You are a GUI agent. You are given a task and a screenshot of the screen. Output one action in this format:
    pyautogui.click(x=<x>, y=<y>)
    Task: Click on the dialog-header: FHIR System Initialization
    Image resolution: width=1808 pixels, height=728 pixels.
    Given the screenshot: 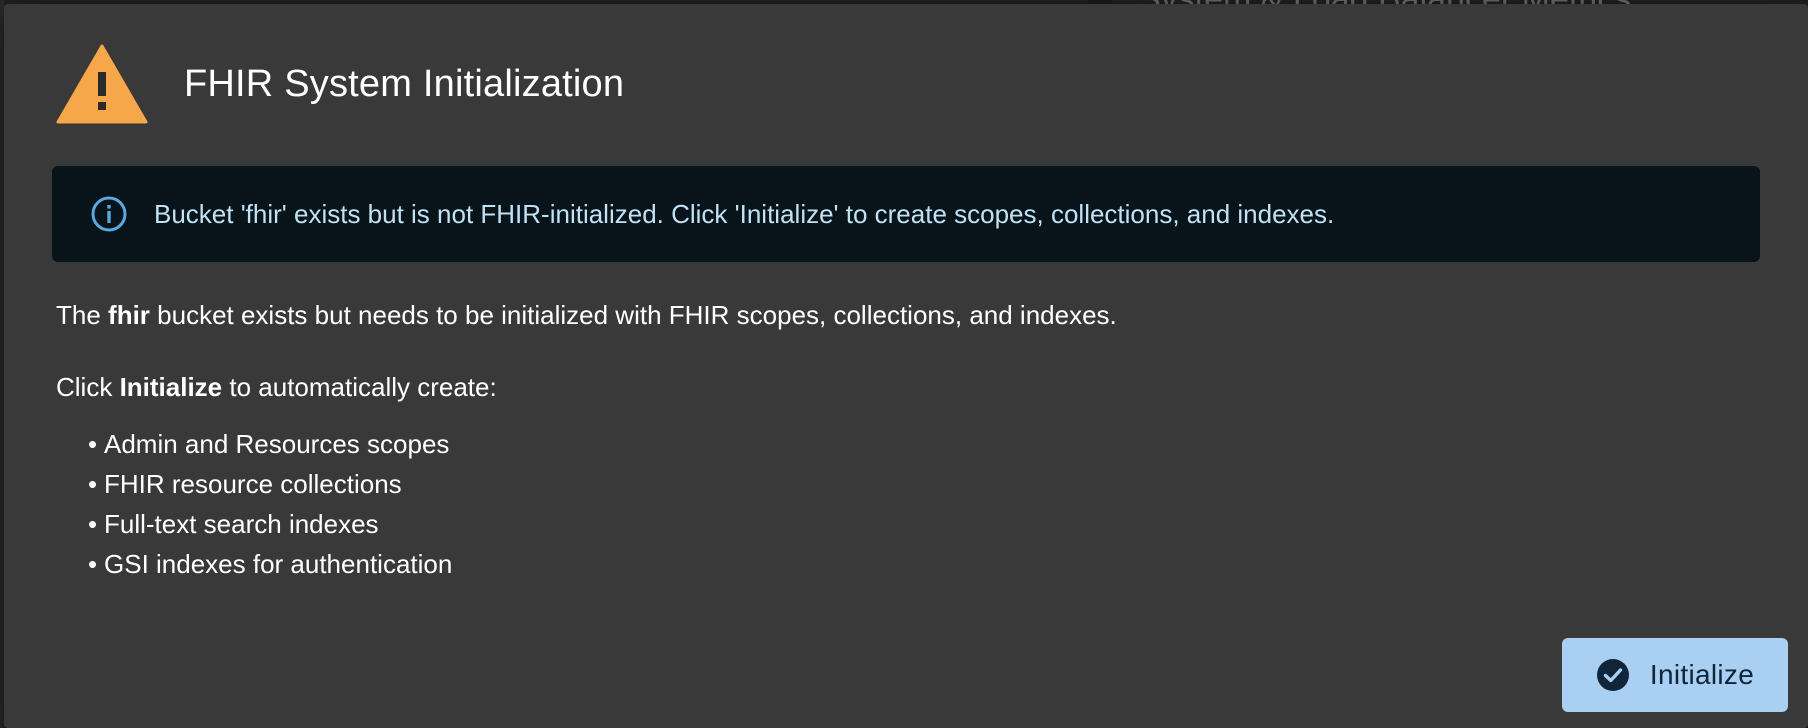 What is the action you would take?
    pyautogui.click(x=340, y=84)
    